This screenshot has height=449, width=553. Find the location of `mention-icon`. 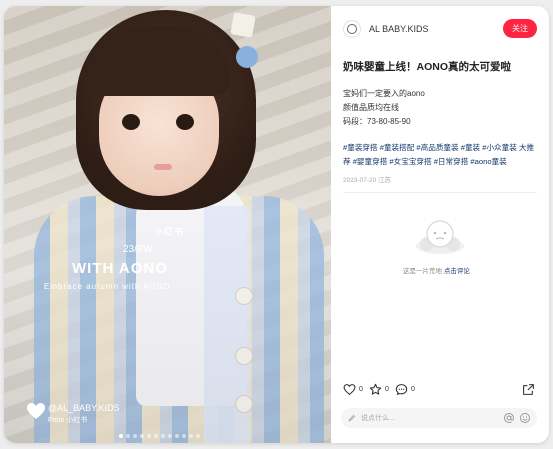

mention-icon is located at coordinates (509, 418).